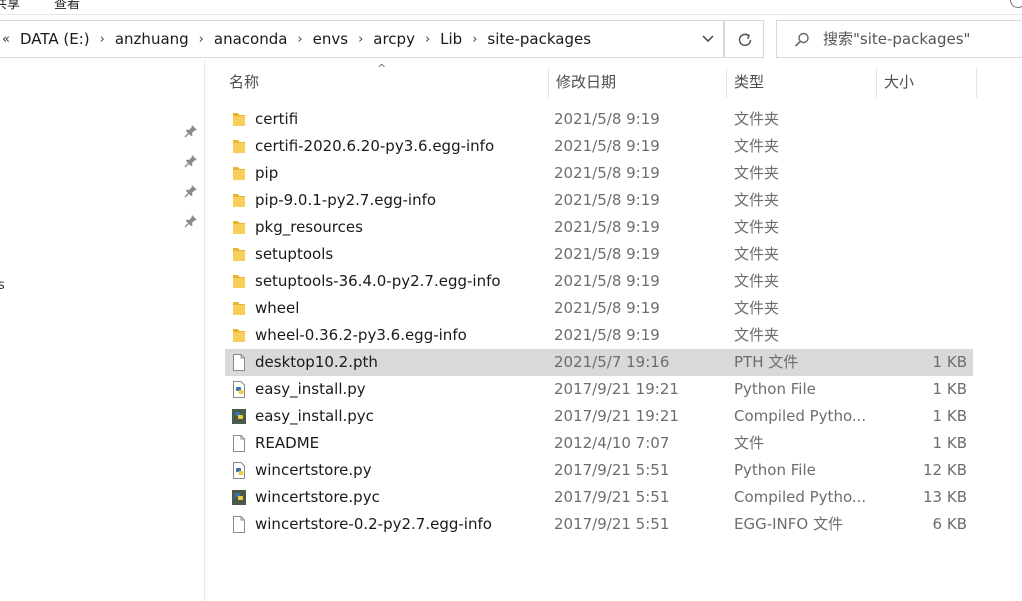 This screenshot has height=601, width=1022. I want to click on file-type: PTH 文件, so click(766, 362).